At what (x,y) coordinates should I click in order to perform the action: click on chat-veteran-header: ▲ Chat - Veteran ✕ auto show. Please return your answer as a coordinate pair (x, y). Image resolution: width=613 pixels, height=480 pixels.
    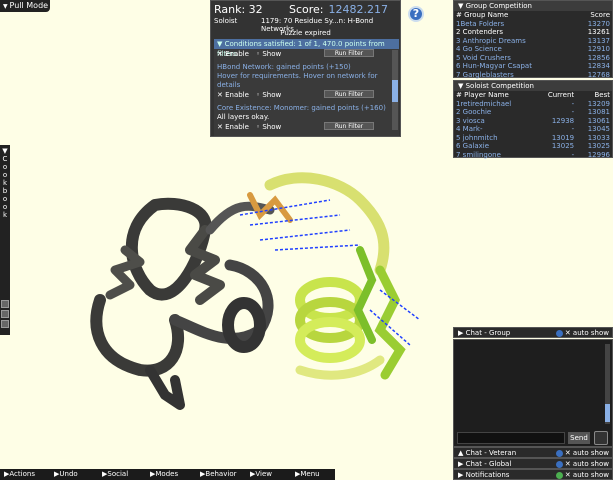
    Looking at the image, I should click on (533, 452).